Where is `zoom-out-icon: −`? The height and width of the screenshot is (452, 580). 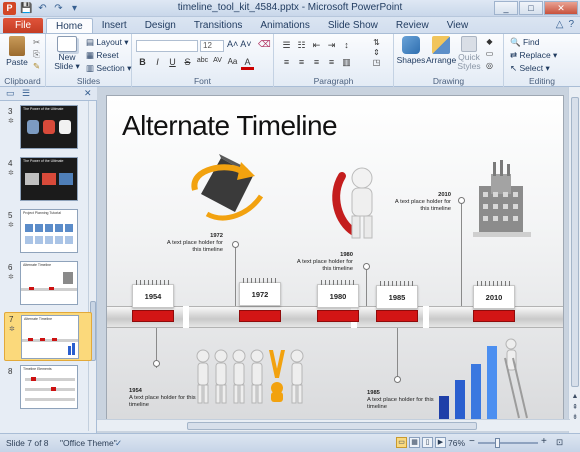
zoom-out-icon: − is located at coordinates (472, 441).